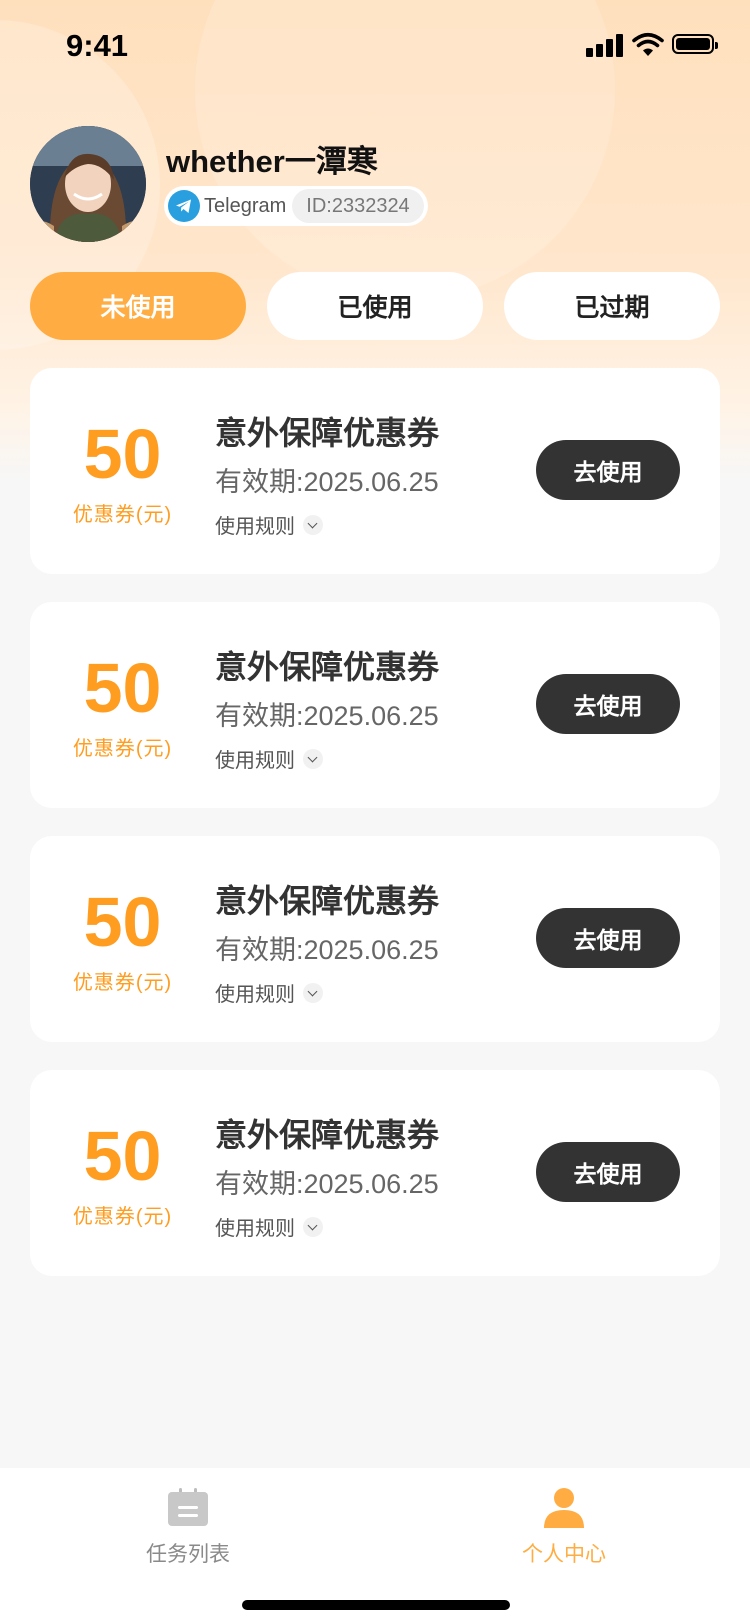 The height and width of the screenshot is (1624, 750). Describe the element at coordinates (188, 1554) in the screenshot. I see `nav-label: 任务列表` at that location.